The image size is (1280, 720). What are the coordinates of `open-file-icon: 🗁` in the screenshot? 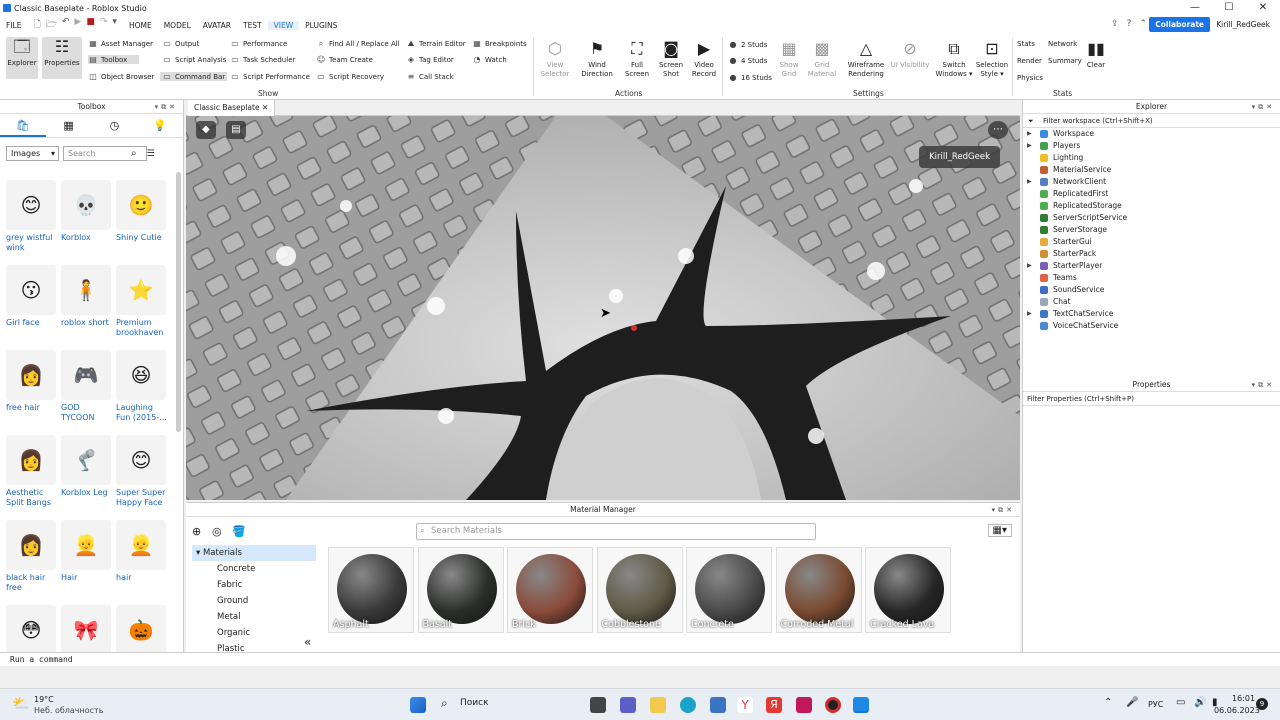 It's located at (51, 25).